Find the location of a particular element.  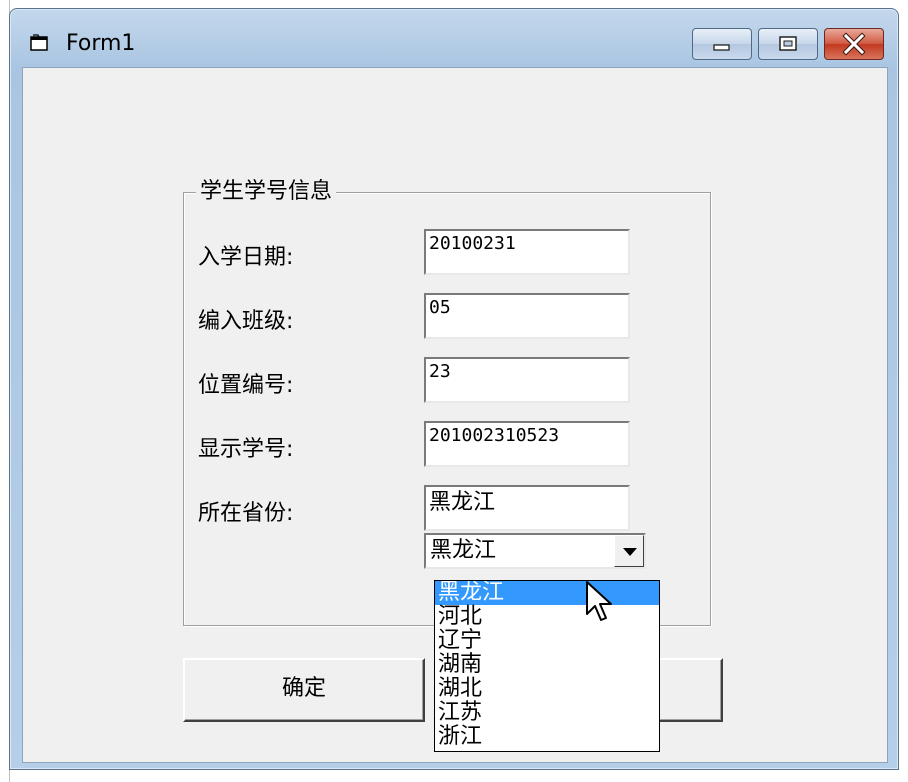

dropdown-option: 浙江 is located at coordinates (547, 737).